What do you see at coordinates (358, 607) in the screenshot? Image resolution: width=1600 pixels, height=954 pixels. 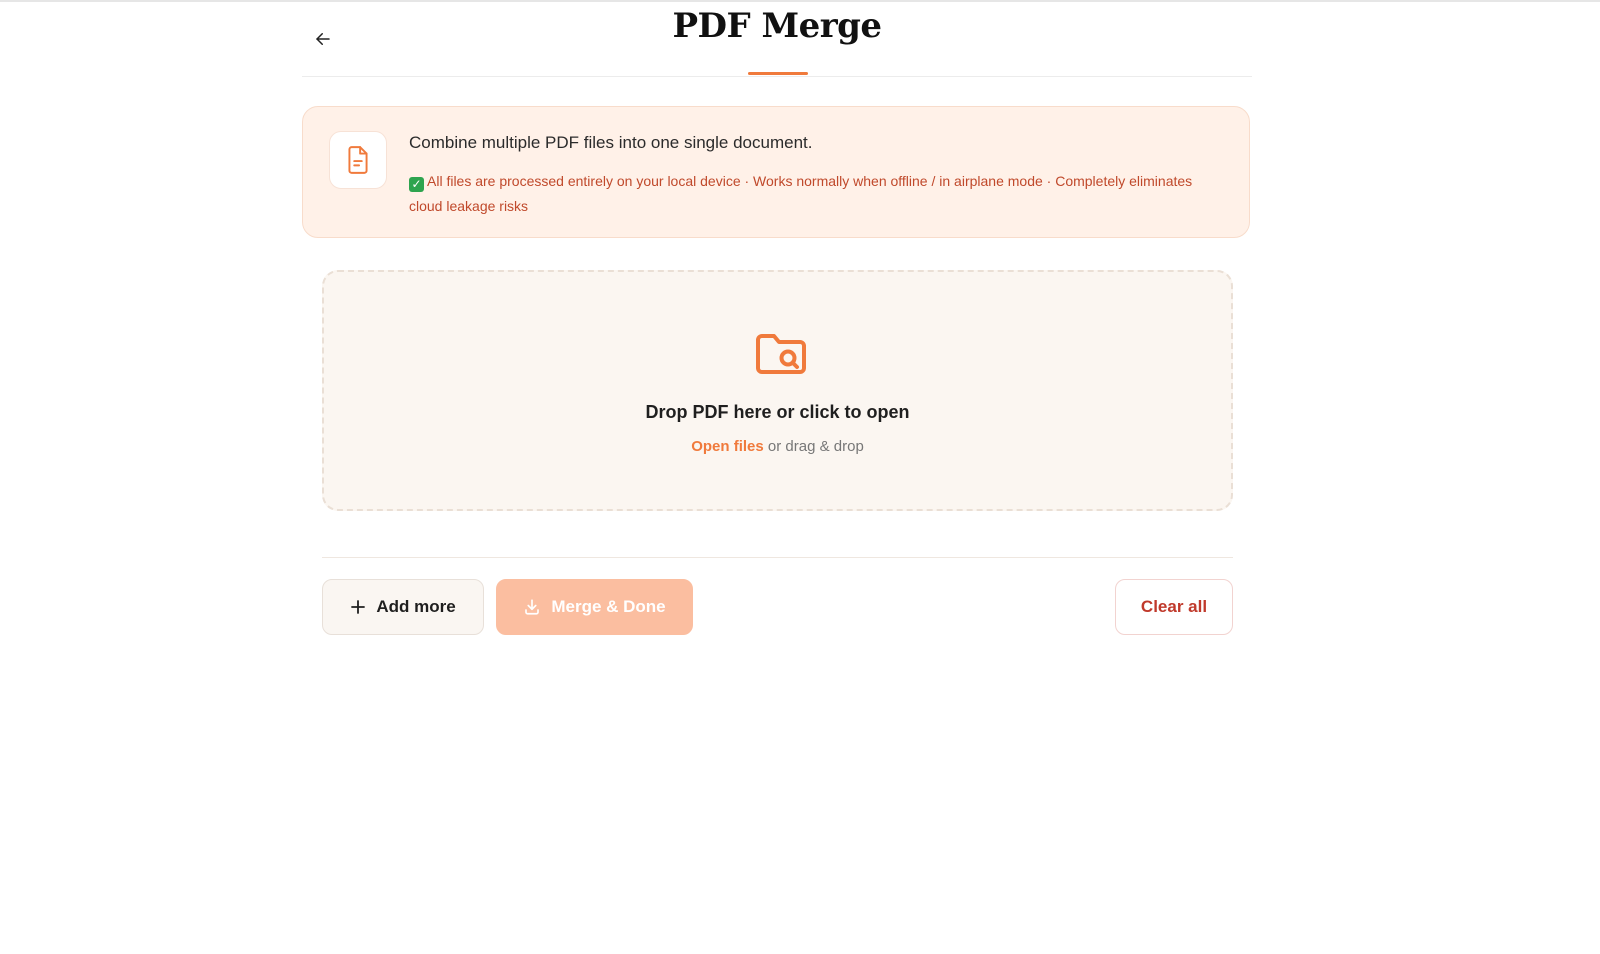 I see `plus-icon` at bounding box center [358, 607].